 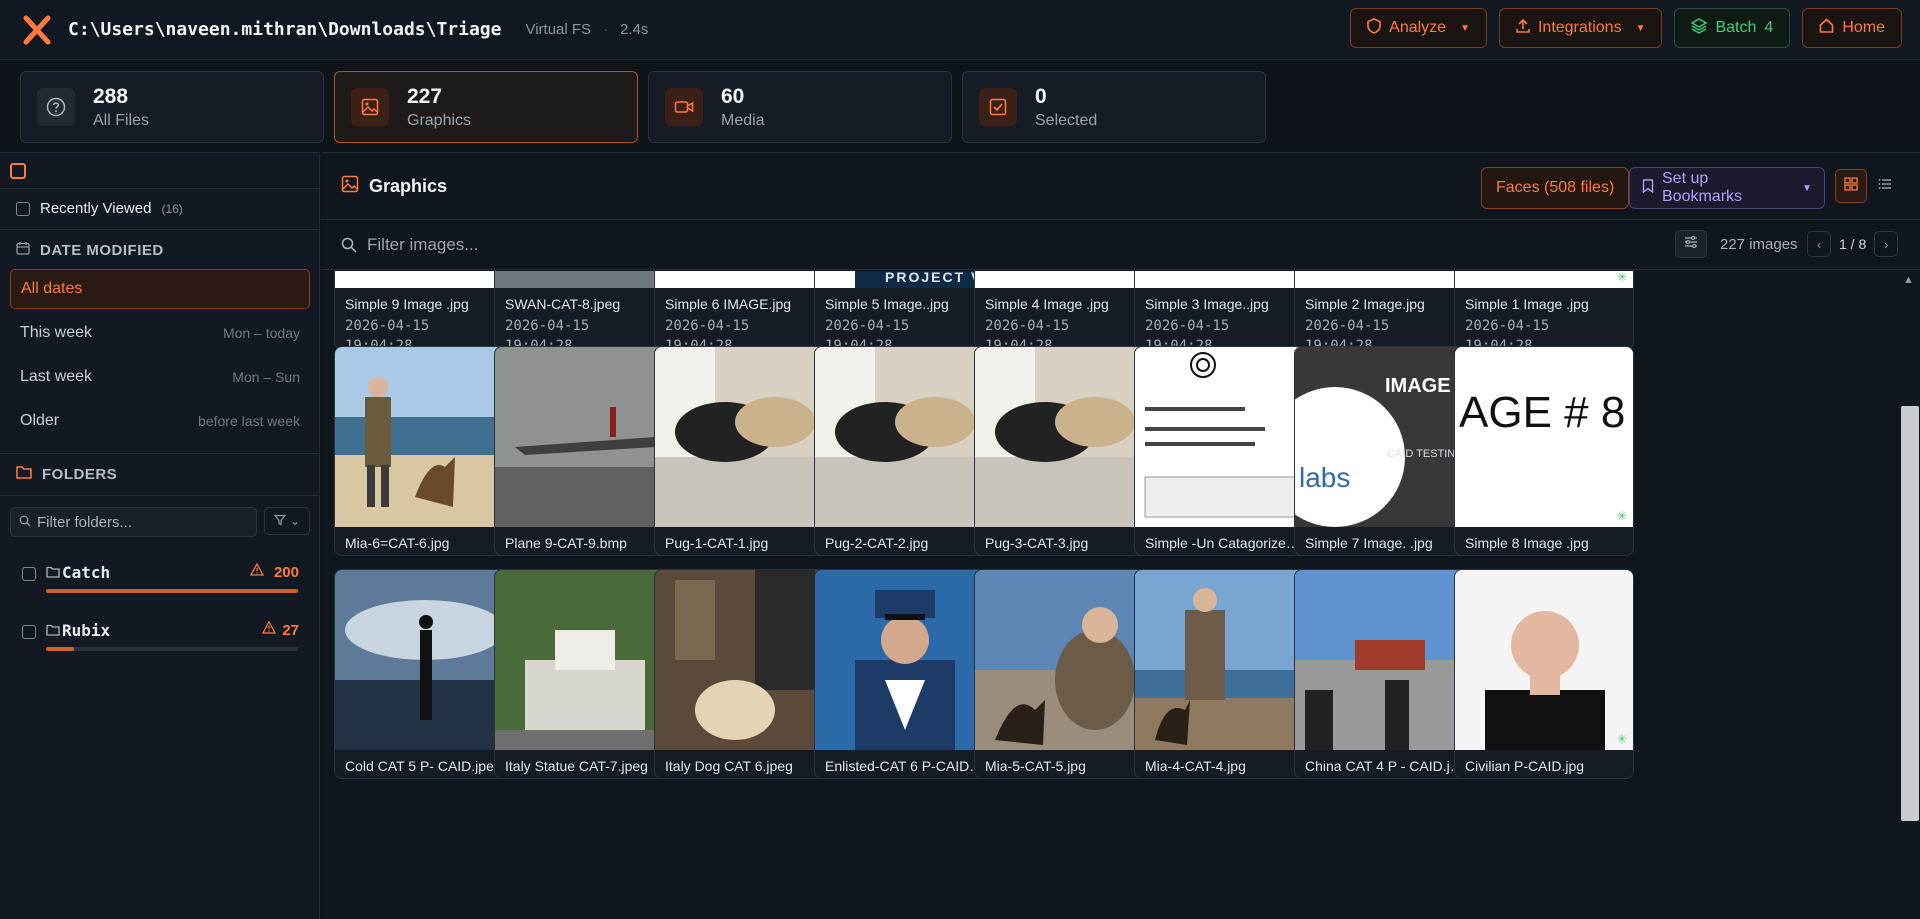 I want to click on filter-settings-button, so click(x=1691, y=244).